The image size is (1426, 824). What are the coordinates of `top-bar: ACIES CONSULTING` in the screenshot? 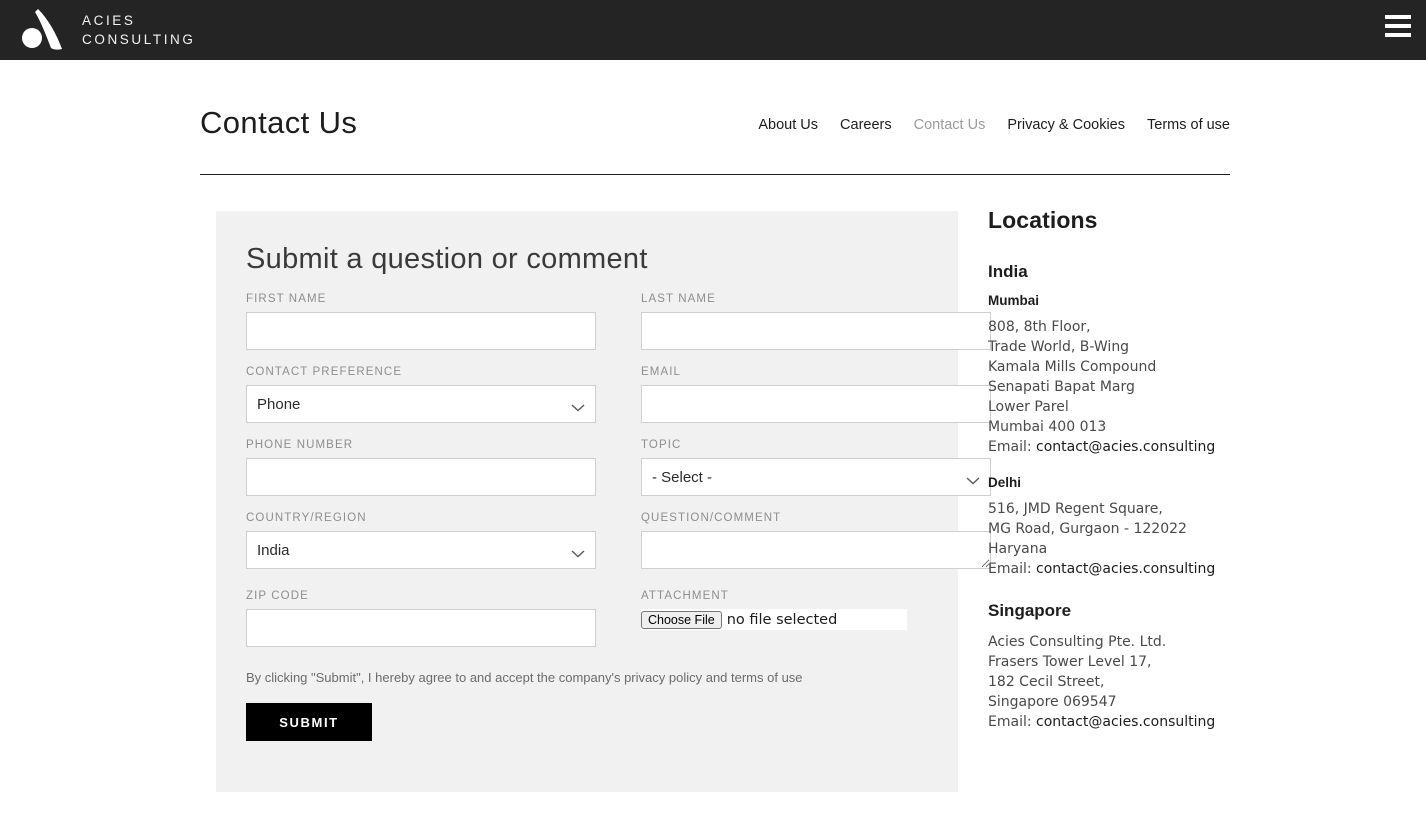 It's located at (713, 30).